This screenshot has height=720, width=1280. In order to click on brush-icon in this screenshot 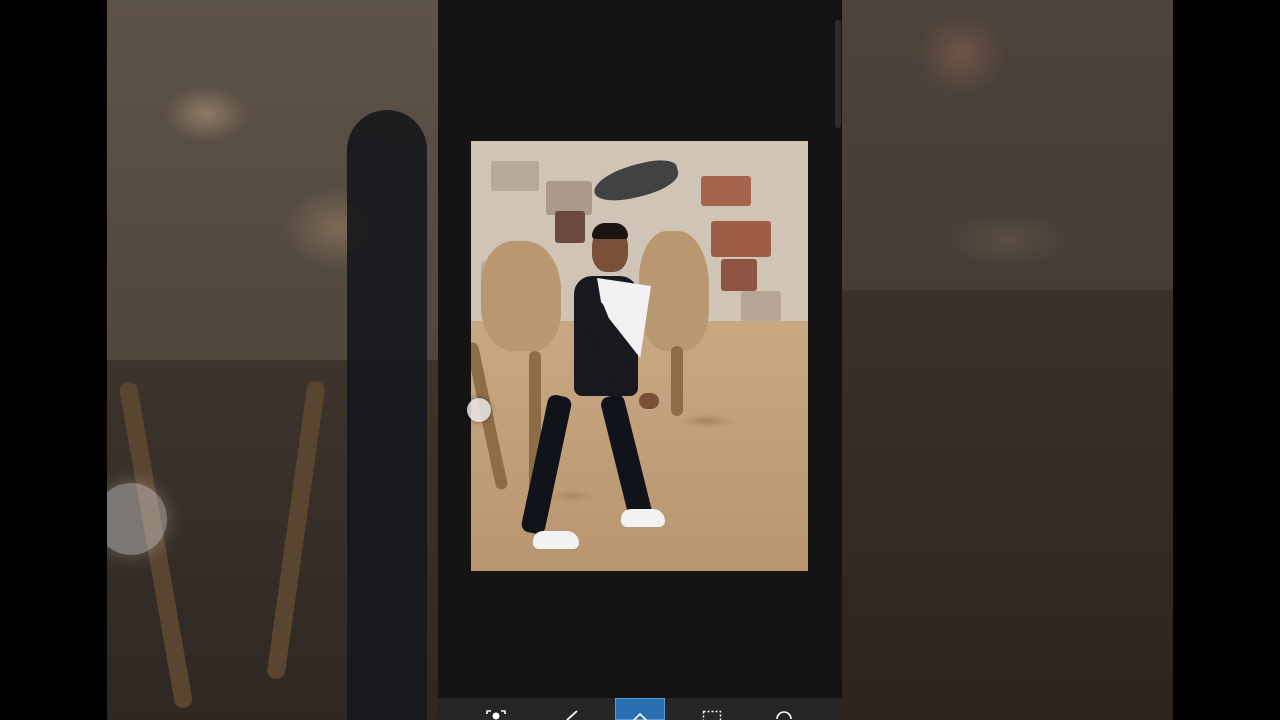, I will do `click(572, 715)`.